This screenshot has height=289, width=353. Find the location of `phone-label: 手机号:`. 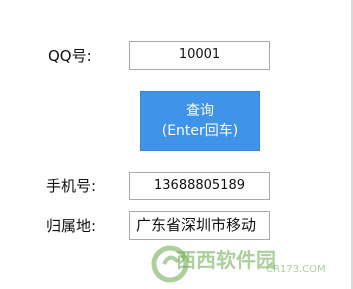

phone-label: 手机号: is located at coordinates (71, 186).